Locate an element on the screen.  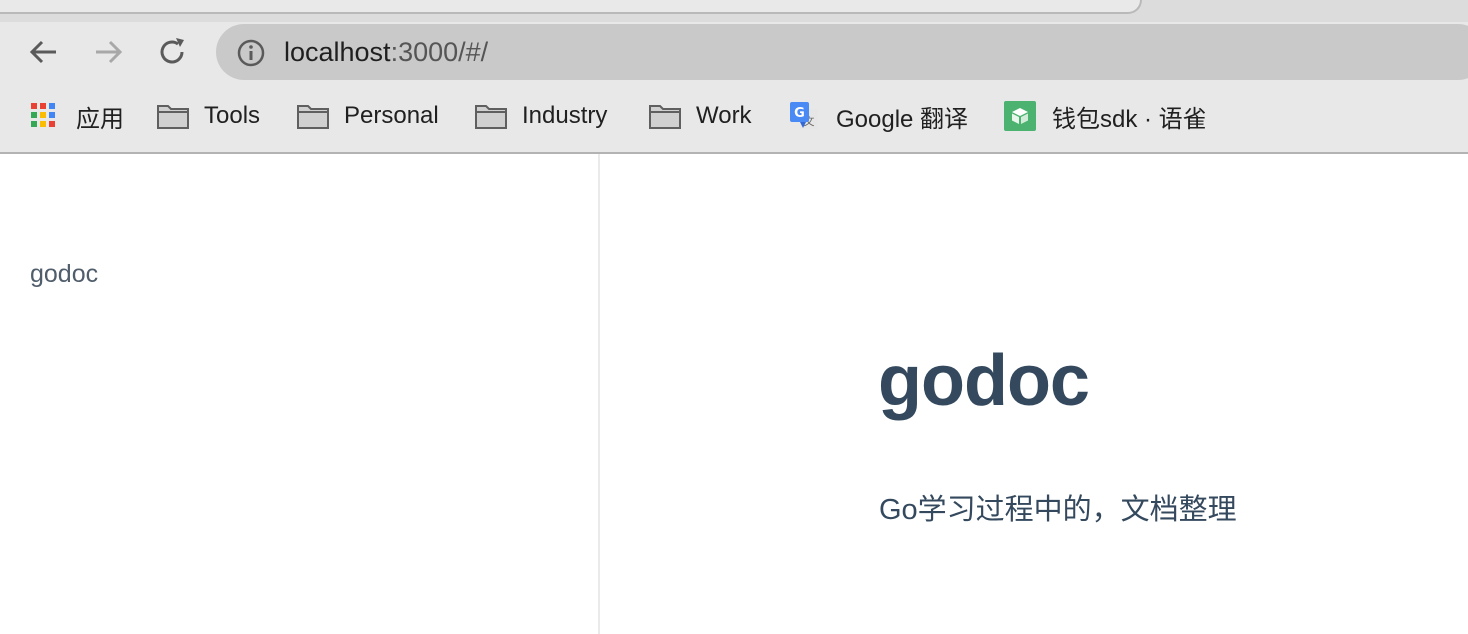
forward-button is located at coordinates (108, 52).